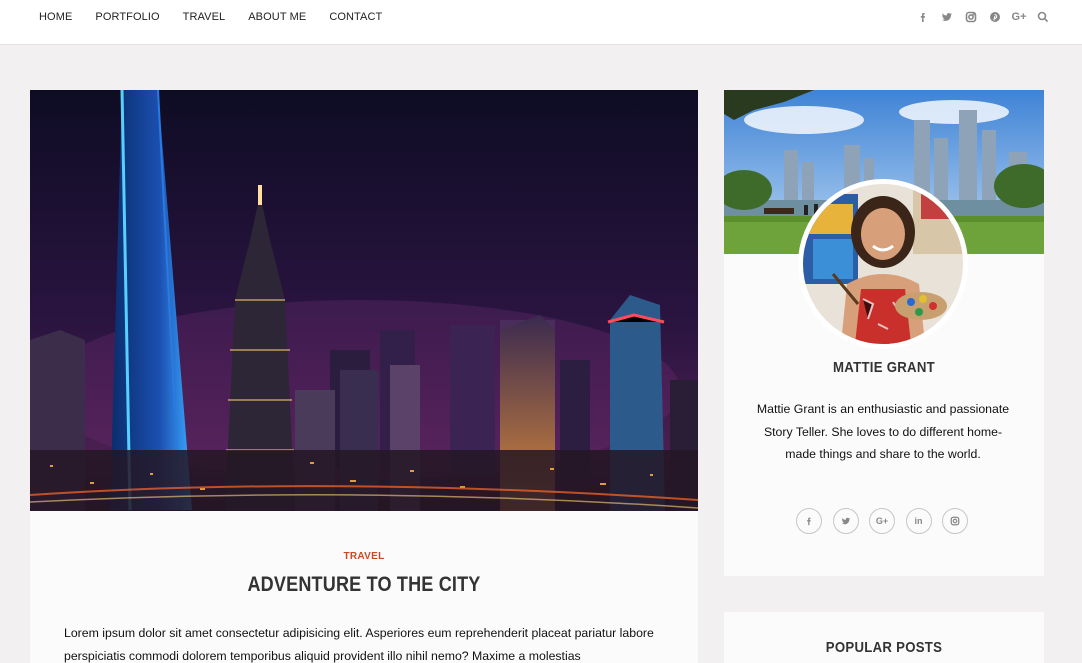 The height and width of the screenshot is (663, 1082). Describe the element at coordinates (204, 17) in the screenshot. I see `nav-item-travel: TRAVEL` at that location.